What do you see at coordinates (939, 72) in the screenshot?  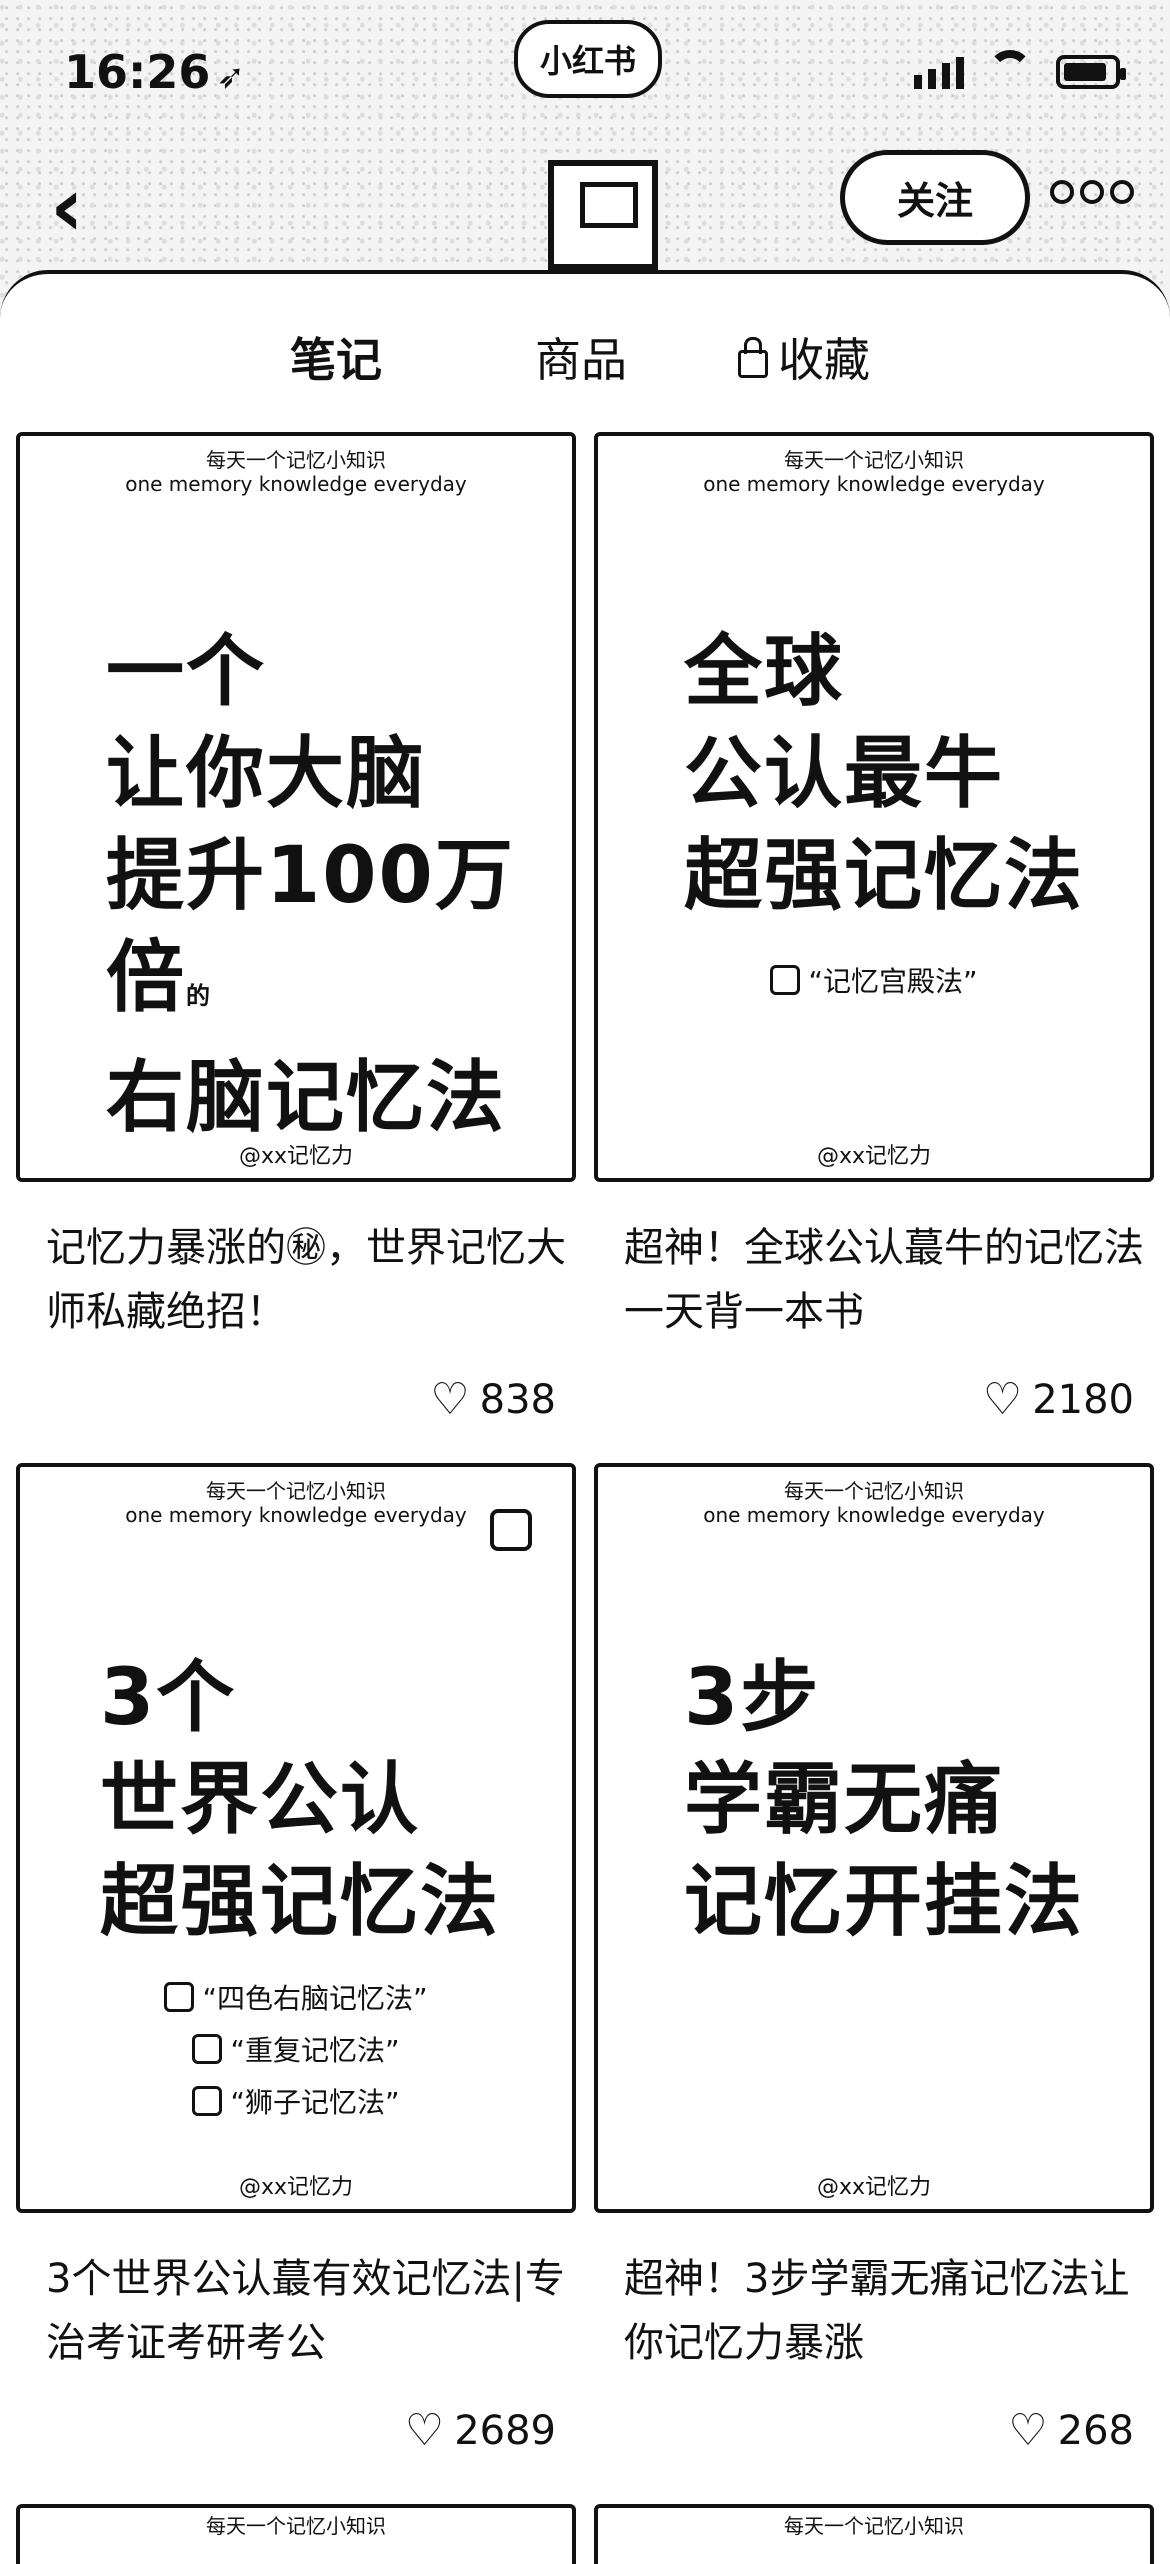 I see `signal-icon` at bounding box center [939, 72].